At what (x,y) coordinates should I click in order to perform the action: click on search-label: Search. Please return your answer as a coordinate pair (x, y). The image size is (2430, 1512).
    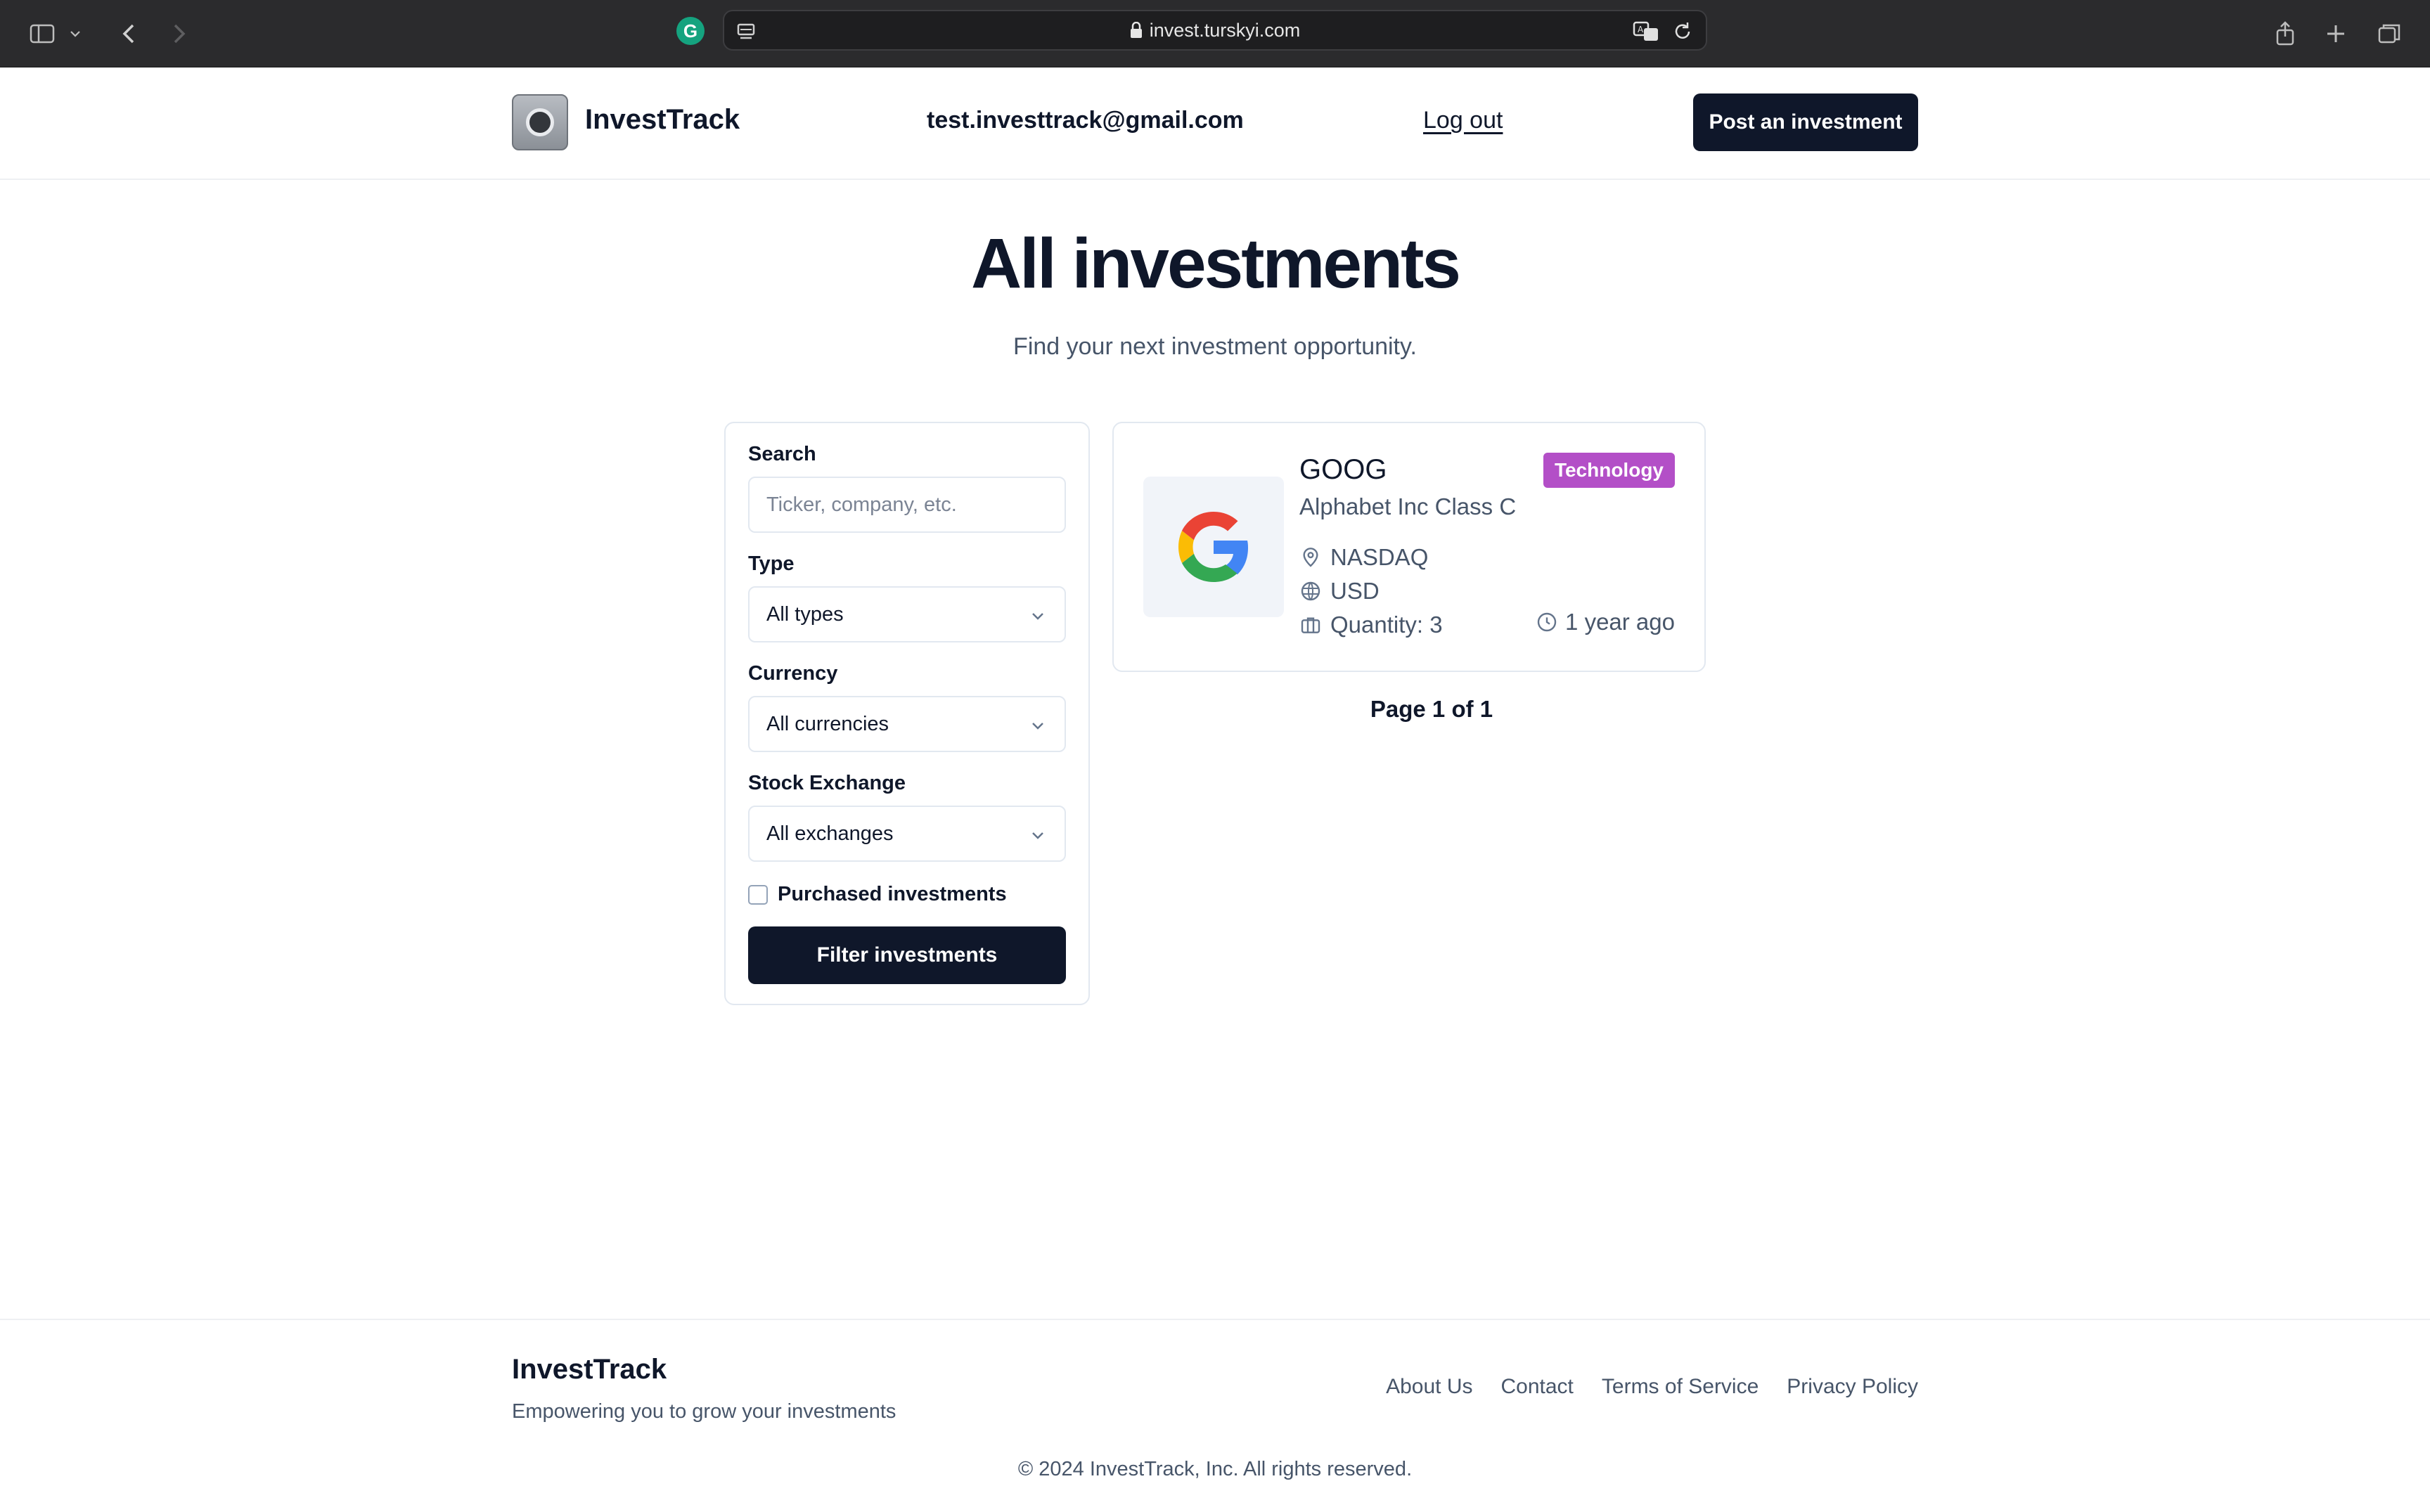
    Looking at the image, I should click on (782, 454).